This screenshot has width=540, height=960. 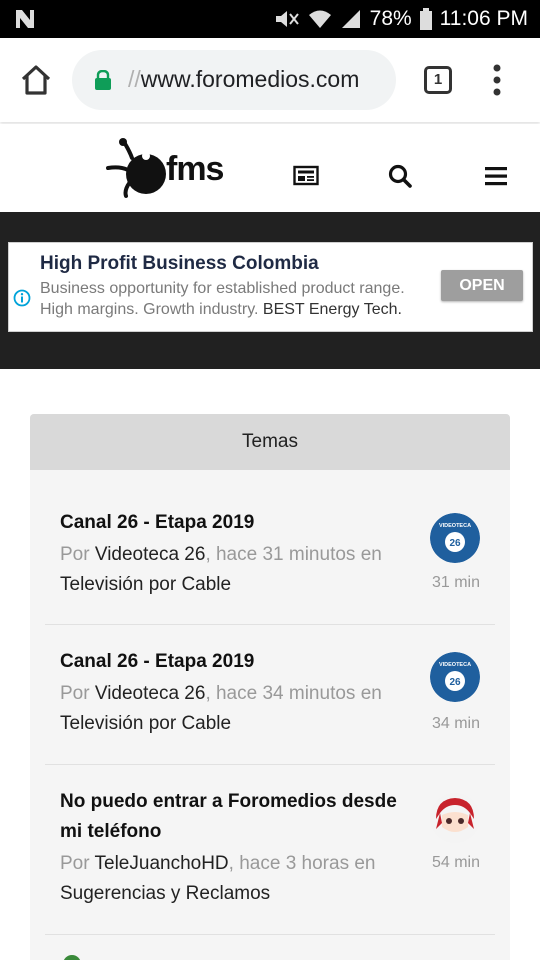 I want to click on overflow-menu-icon, so click(x=497, y=80).